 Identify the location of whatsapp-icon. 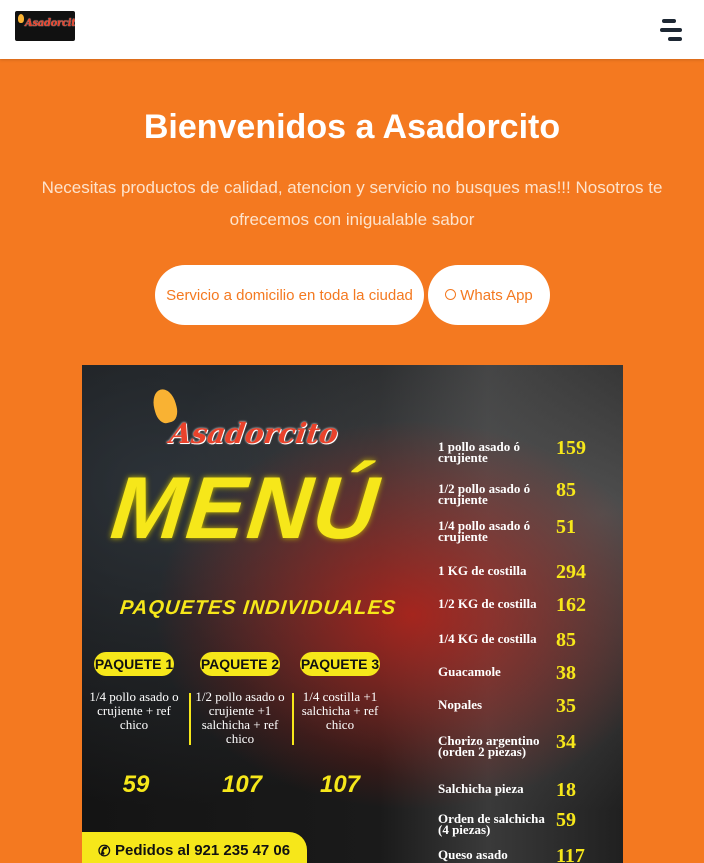
(451, 294).